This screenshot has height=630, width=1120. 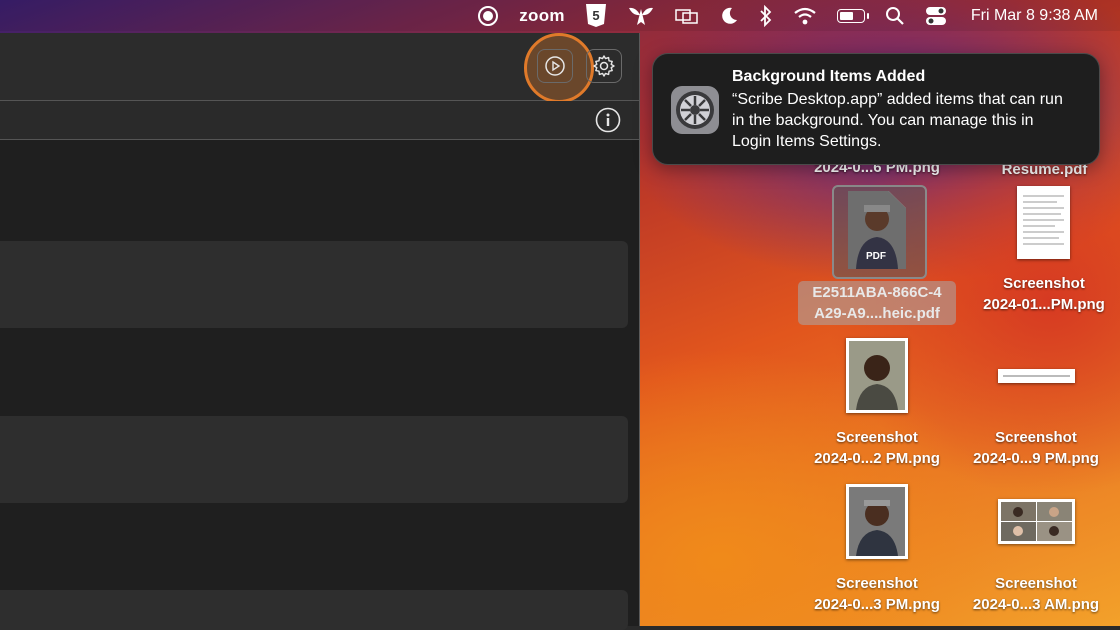 What do you see at coordinates (766, 15) in the screenshot?
I see `bluetooth-icon` at bounding box center [766, 15].